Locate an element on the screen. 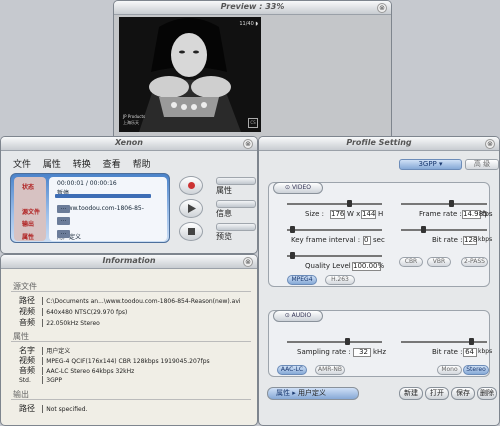 The width and height of the screenshot is (500, 426). amr-nb-button: AMR-NB is located at coordinates (330, 370).